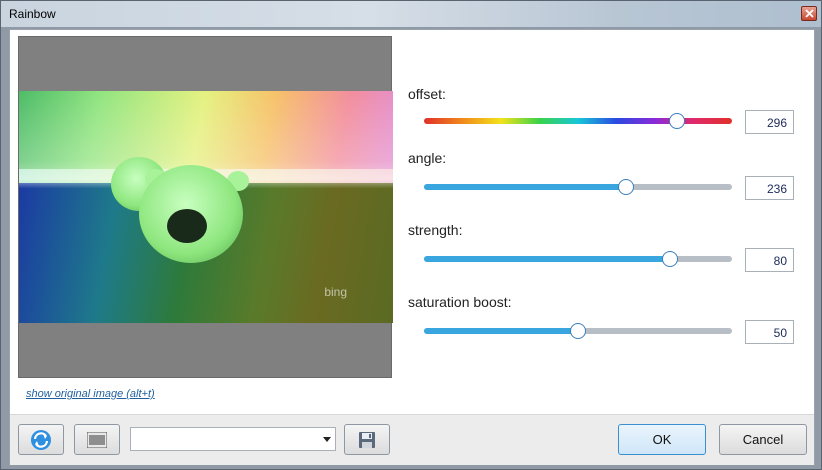 The image size is (822, 470). I want to click on saturation-boost-label: saturation boost:, so click(460, 302).